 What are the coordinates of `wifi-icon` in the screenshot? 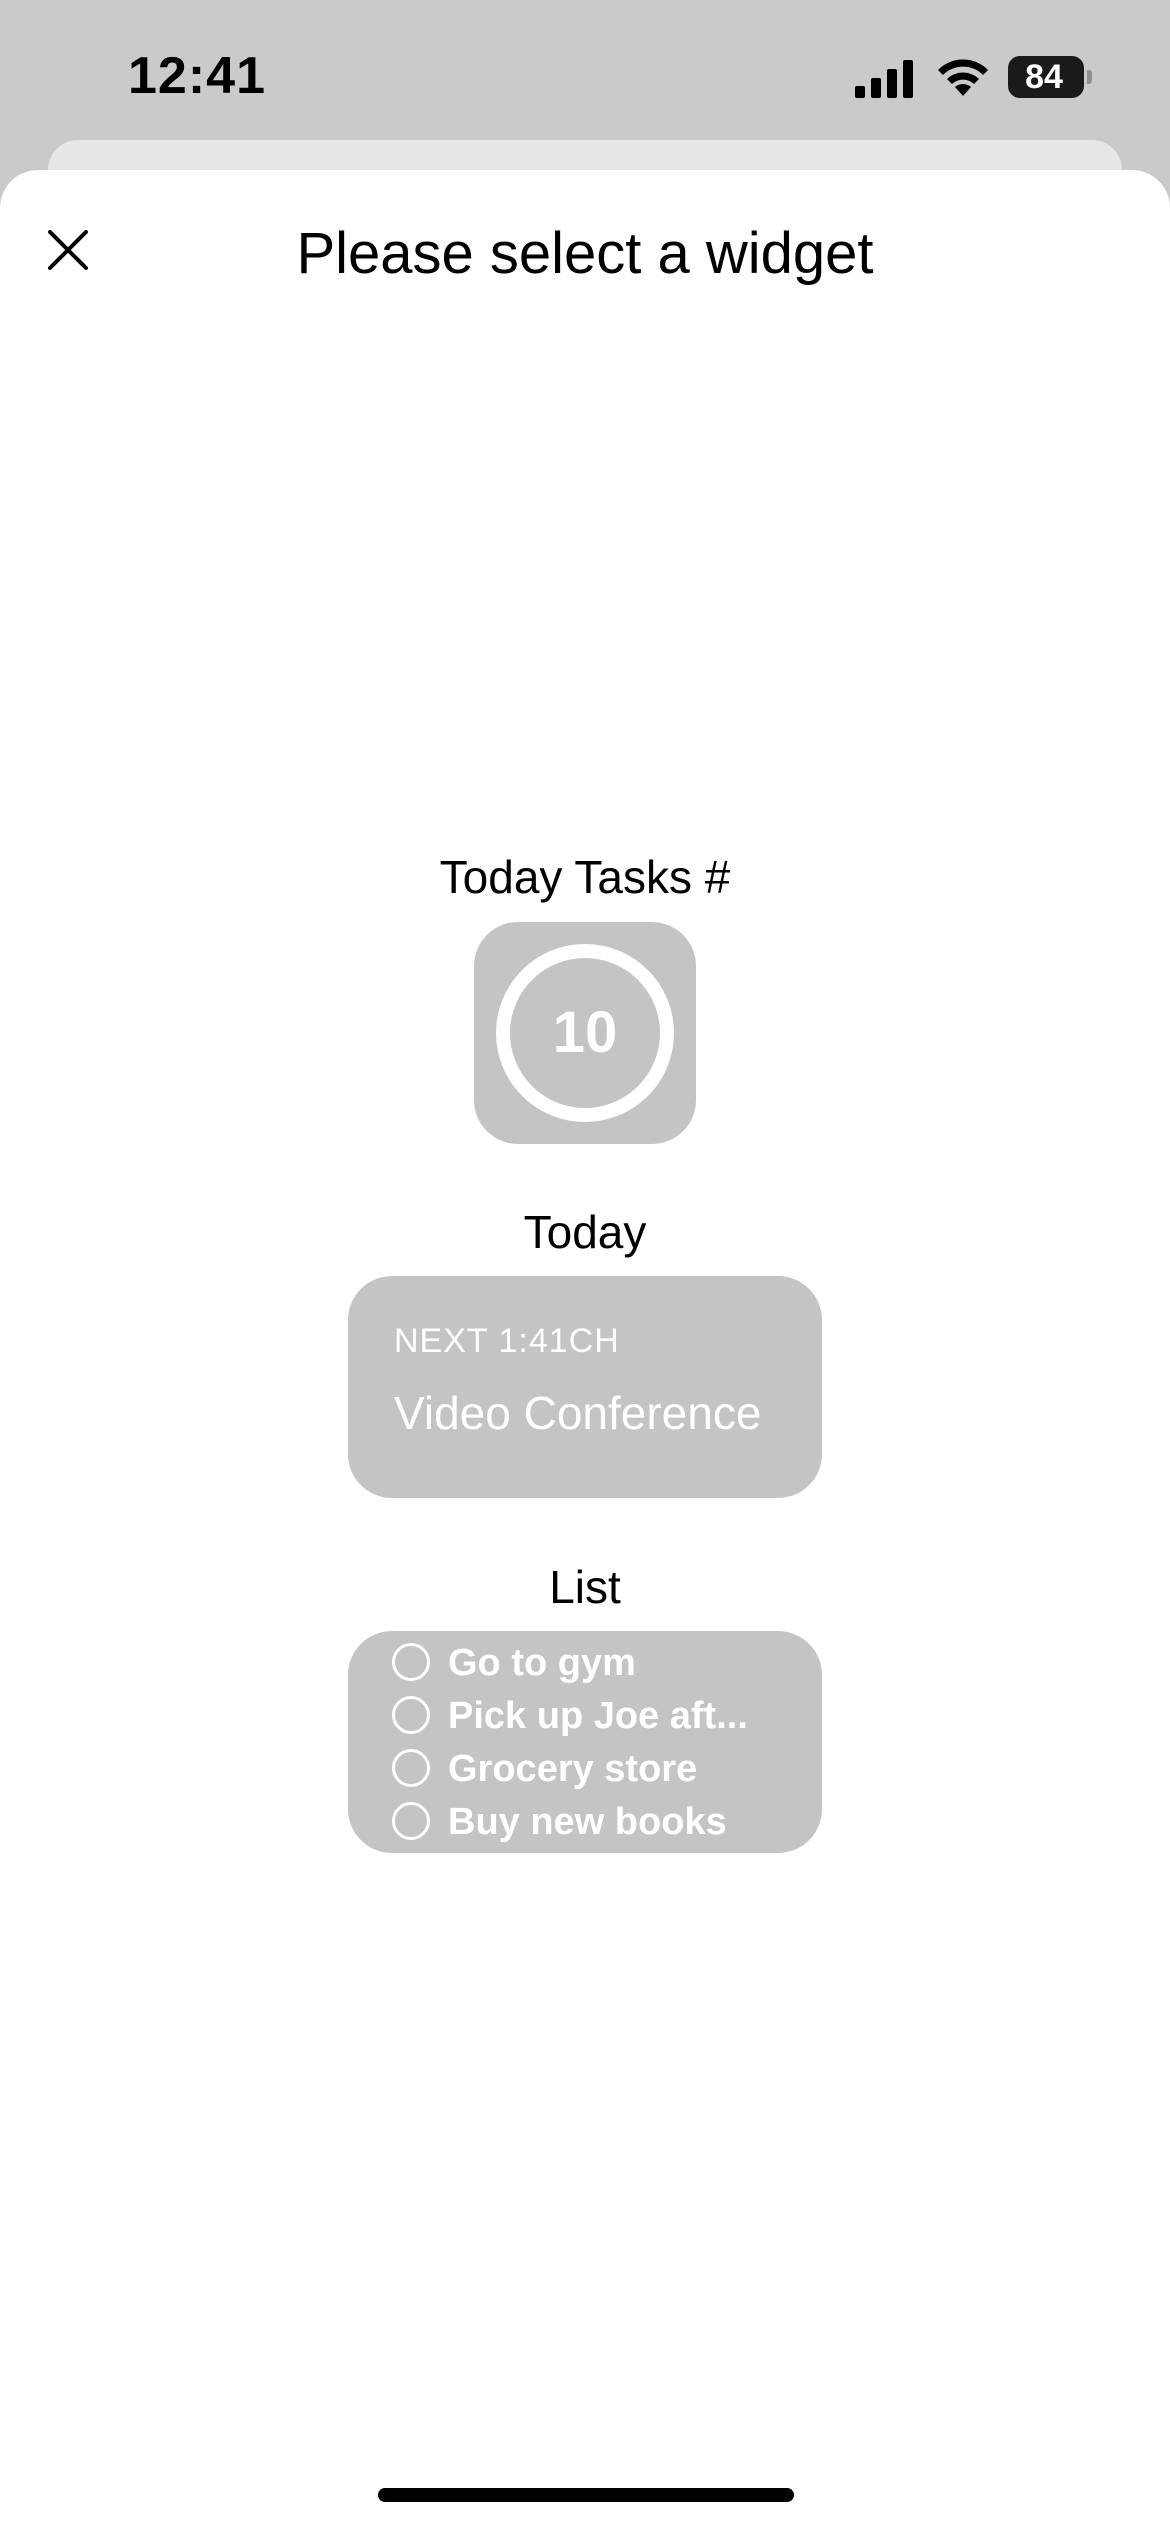 It's located at (963, 77).